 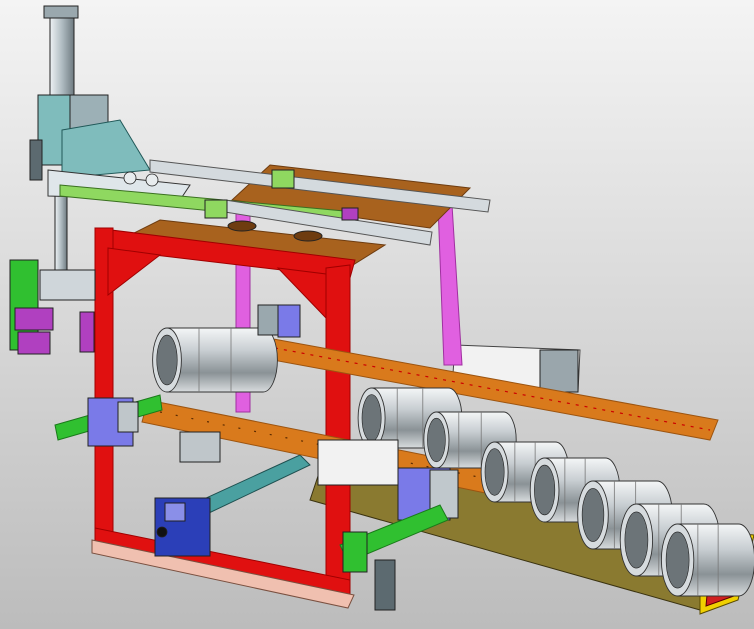 What do you see at coordinates (36, 160) in the screenshot?
I see `lift-side-block` at bounding box center [36, 160].